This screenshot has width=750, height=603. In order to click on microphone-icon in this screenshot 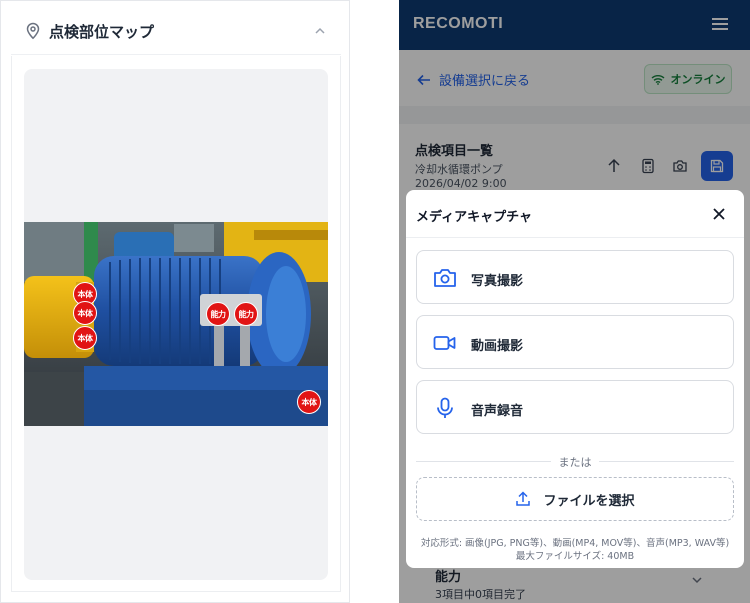, I will do `click(445, 407)`.